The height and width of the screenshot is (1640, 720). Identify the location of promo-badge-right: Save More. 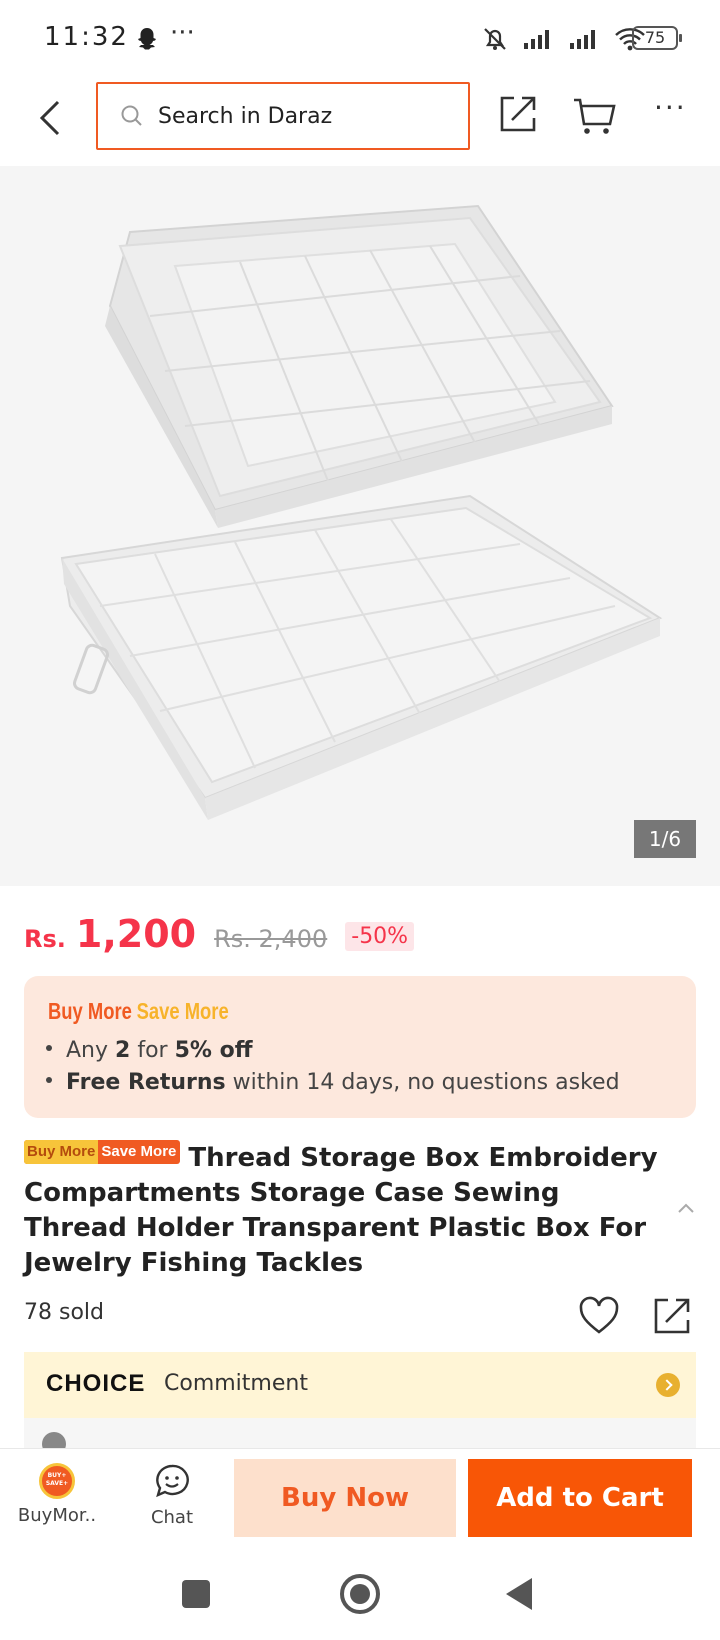
(182, 1011).